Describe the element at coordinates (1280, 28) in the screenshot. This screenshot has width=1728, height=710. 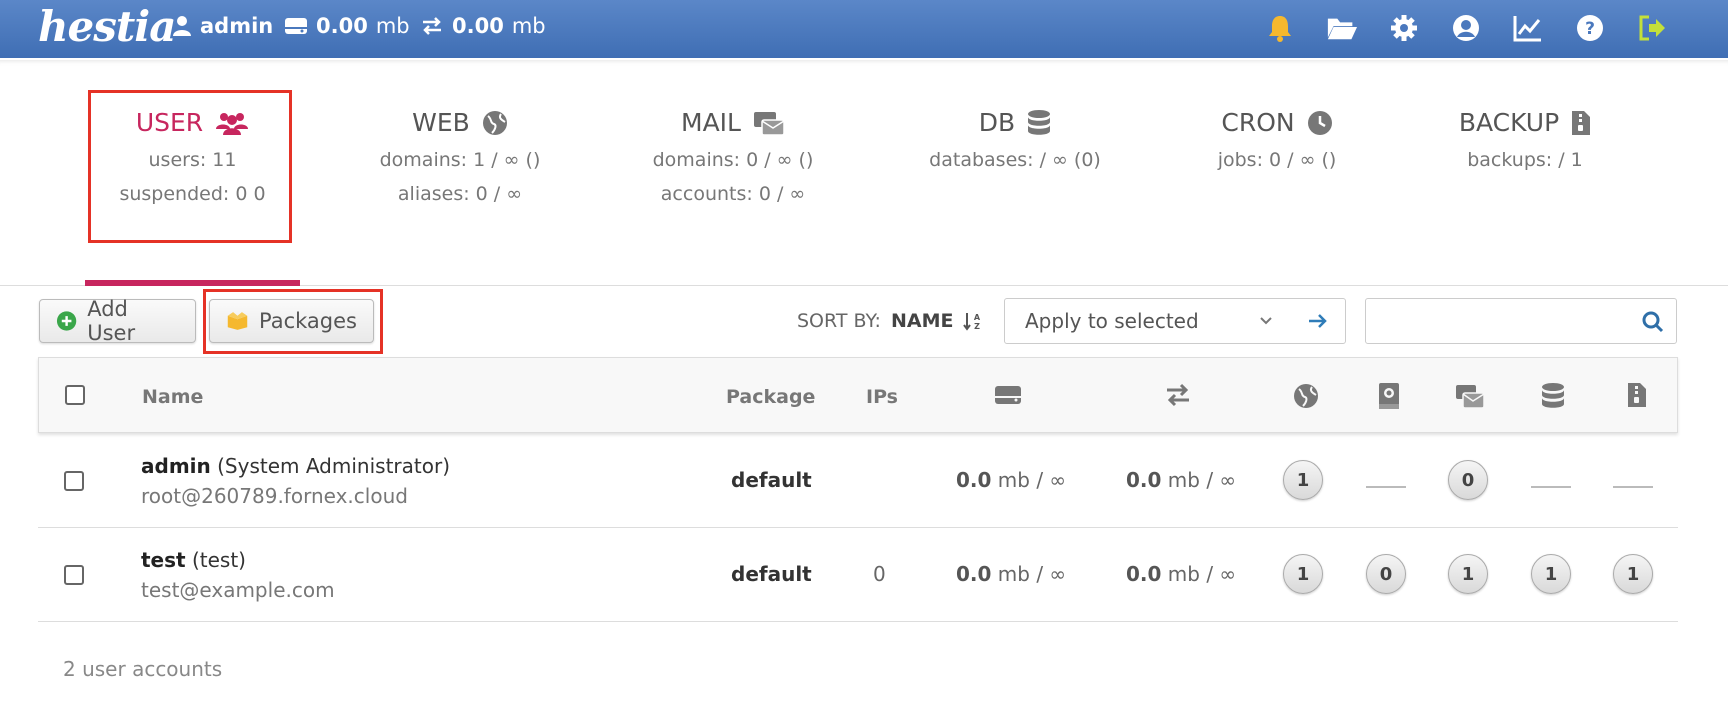
I see `notifications-bell-icon` at that location.